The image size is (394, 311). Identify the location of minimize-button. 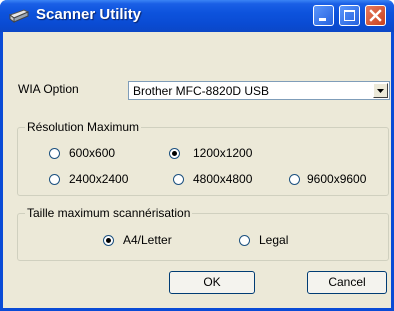
(323, 15).